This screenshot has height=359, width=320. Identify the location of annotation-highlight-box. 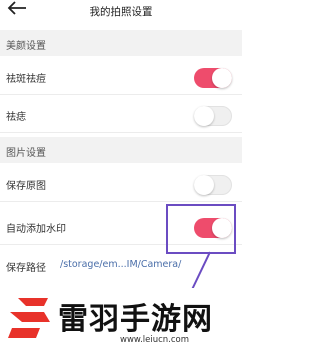
(201, 229).